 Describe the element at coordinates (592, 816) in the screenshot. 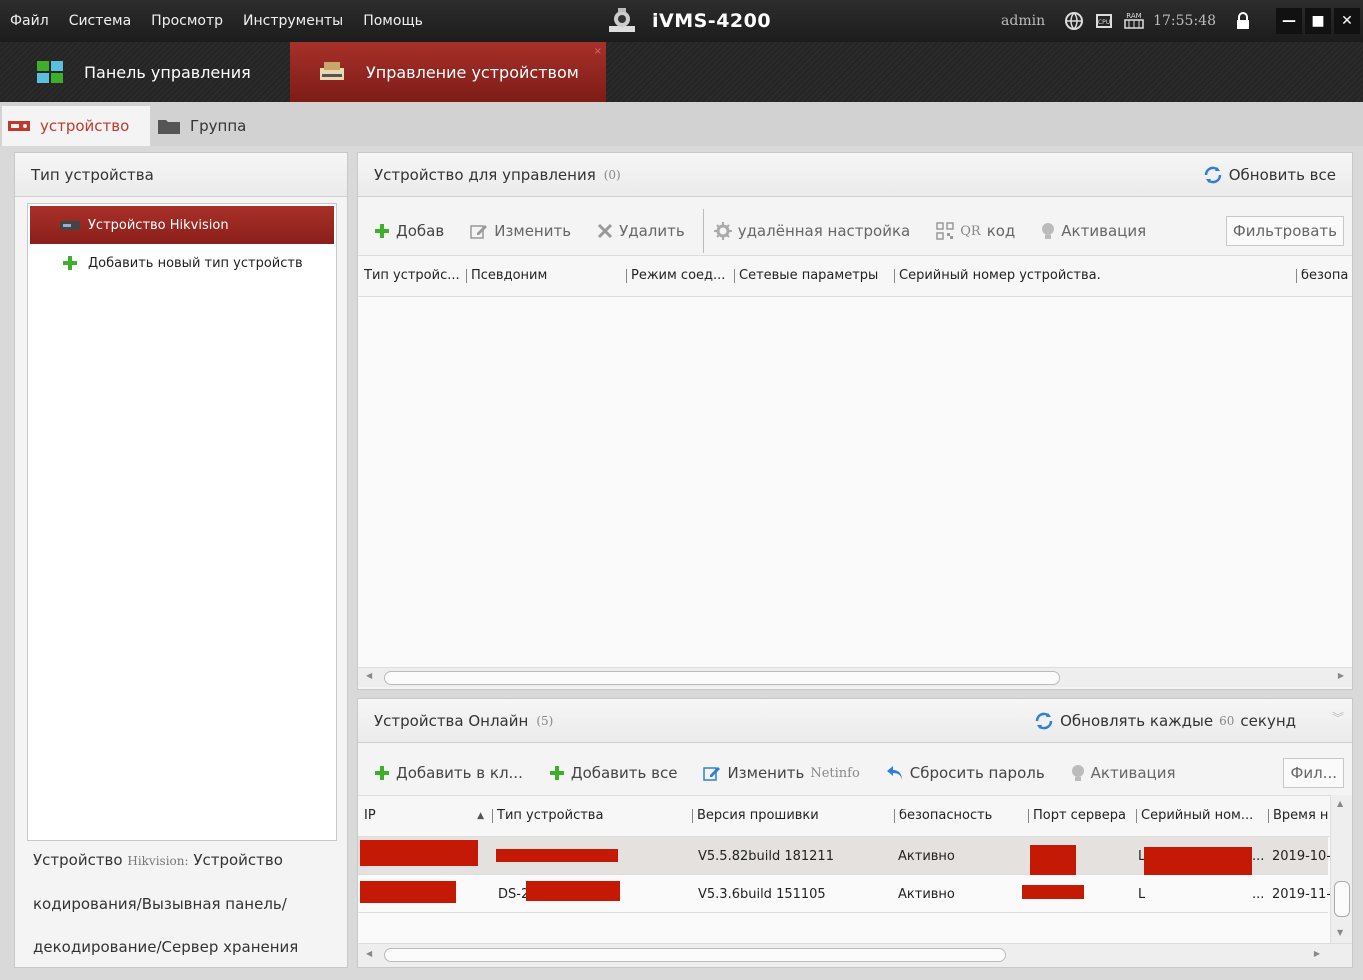

I see `col-online-device-type: Тип устройства` at that location.